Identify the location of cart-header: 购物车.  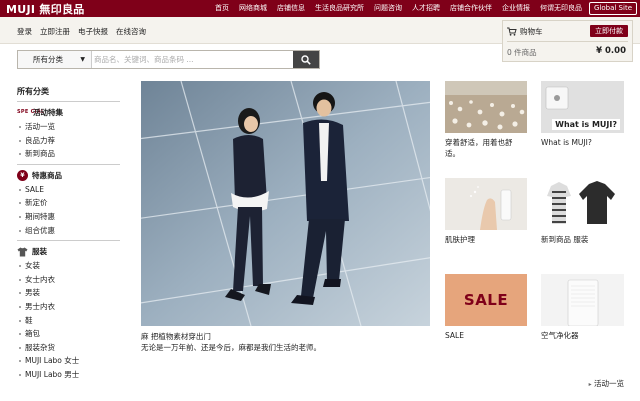
(525, 31).